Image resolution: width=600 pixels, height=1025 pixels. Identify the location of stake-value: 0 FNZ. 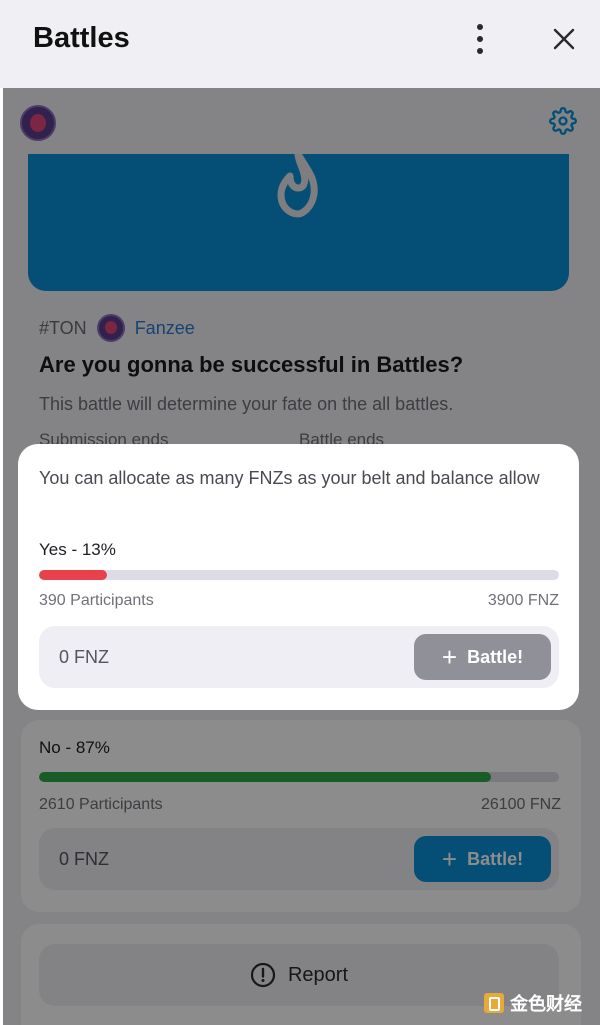
(84, 657).